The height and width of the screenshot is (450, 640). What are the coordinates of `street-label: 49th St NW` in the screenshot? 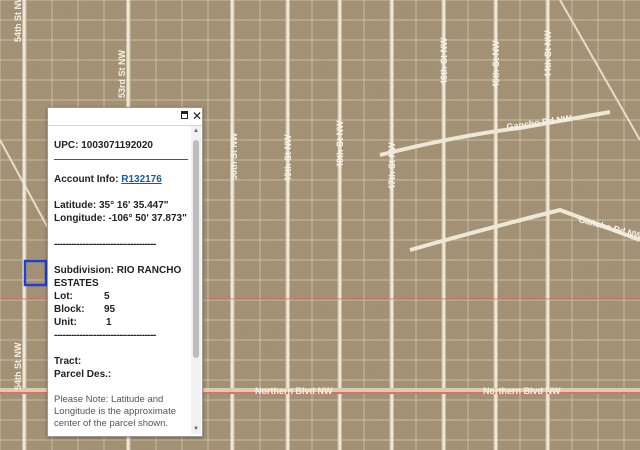 It's located at (288, 158).